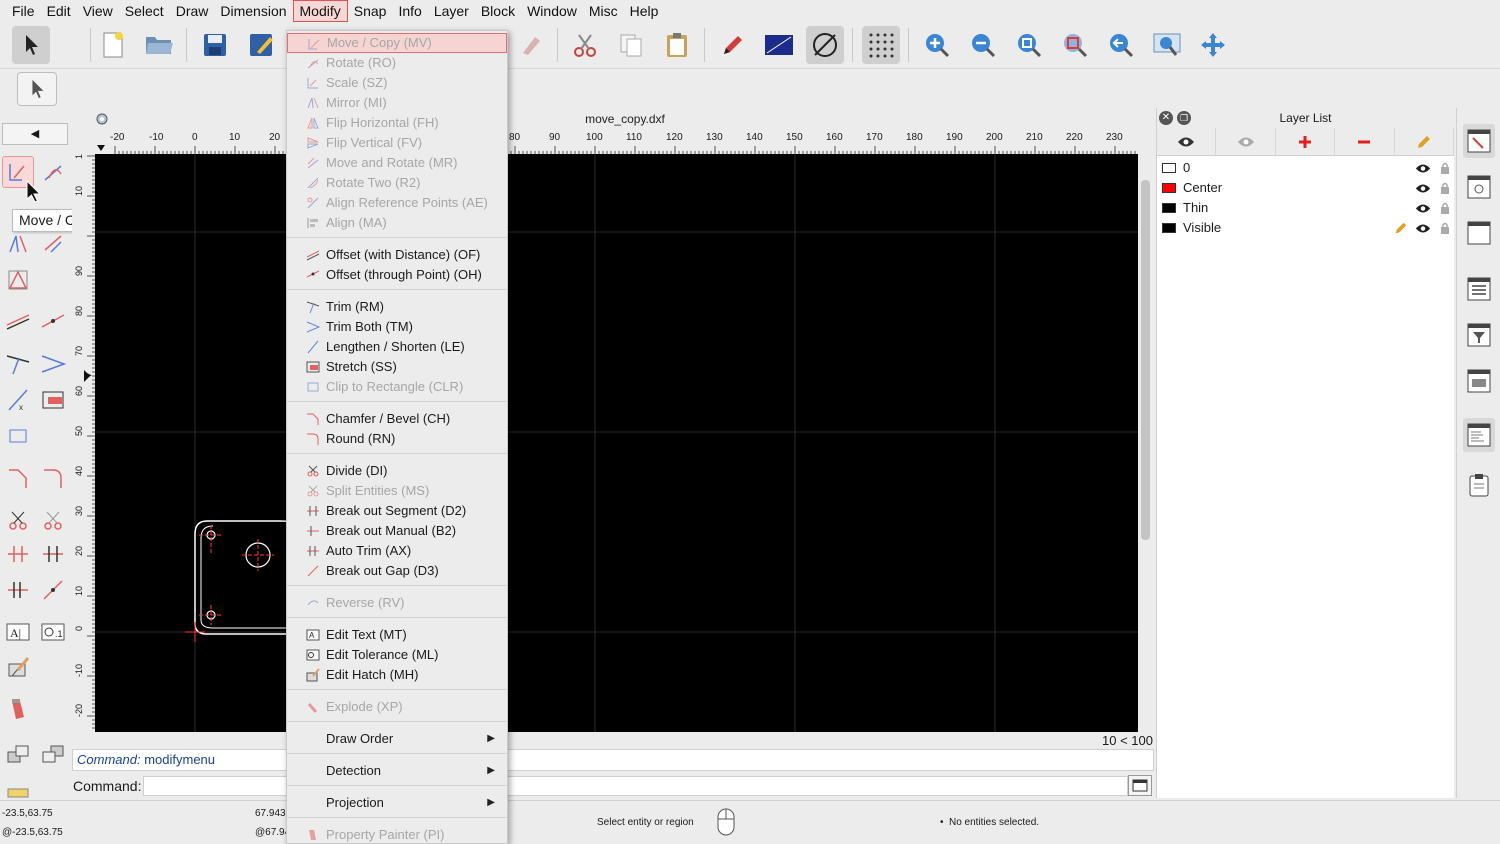 The height and width of the screenshot is (844, 1500). I want to click on current-color-button, so click(779, 45).